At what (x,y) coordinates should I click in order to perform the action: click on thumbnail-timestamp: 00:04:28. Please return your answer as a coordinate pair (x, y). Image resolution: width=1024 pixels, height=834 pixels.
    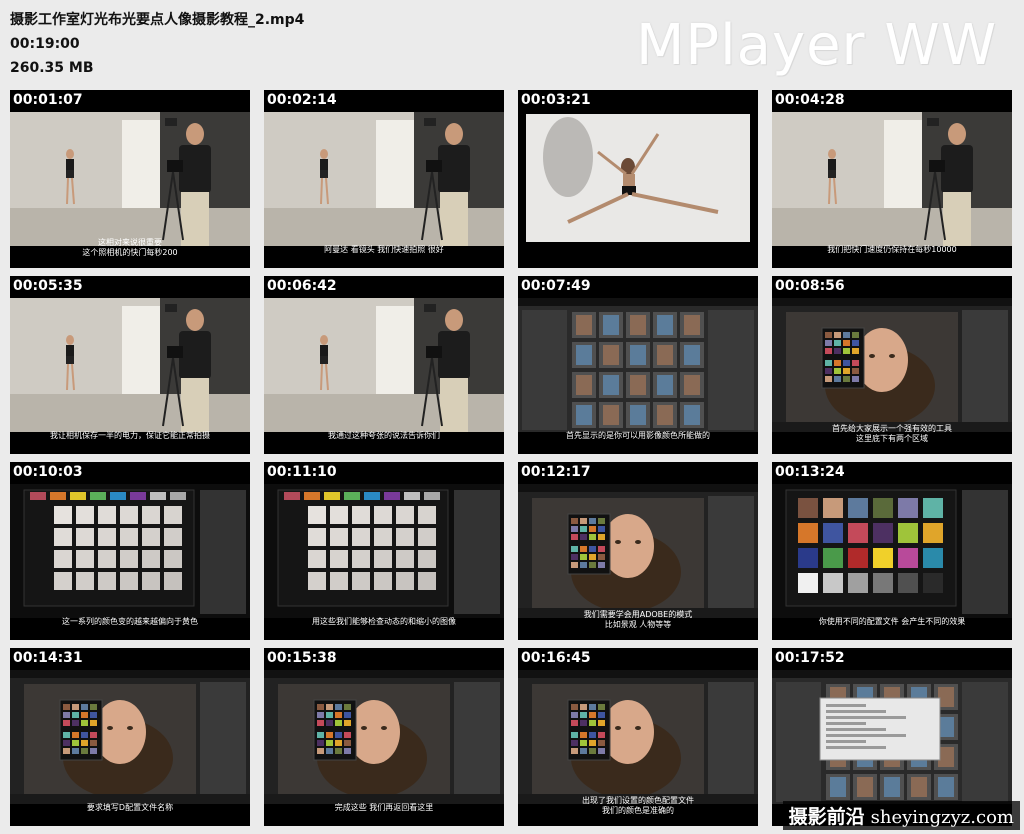
    Looking at the image, I should click on (810, 100).